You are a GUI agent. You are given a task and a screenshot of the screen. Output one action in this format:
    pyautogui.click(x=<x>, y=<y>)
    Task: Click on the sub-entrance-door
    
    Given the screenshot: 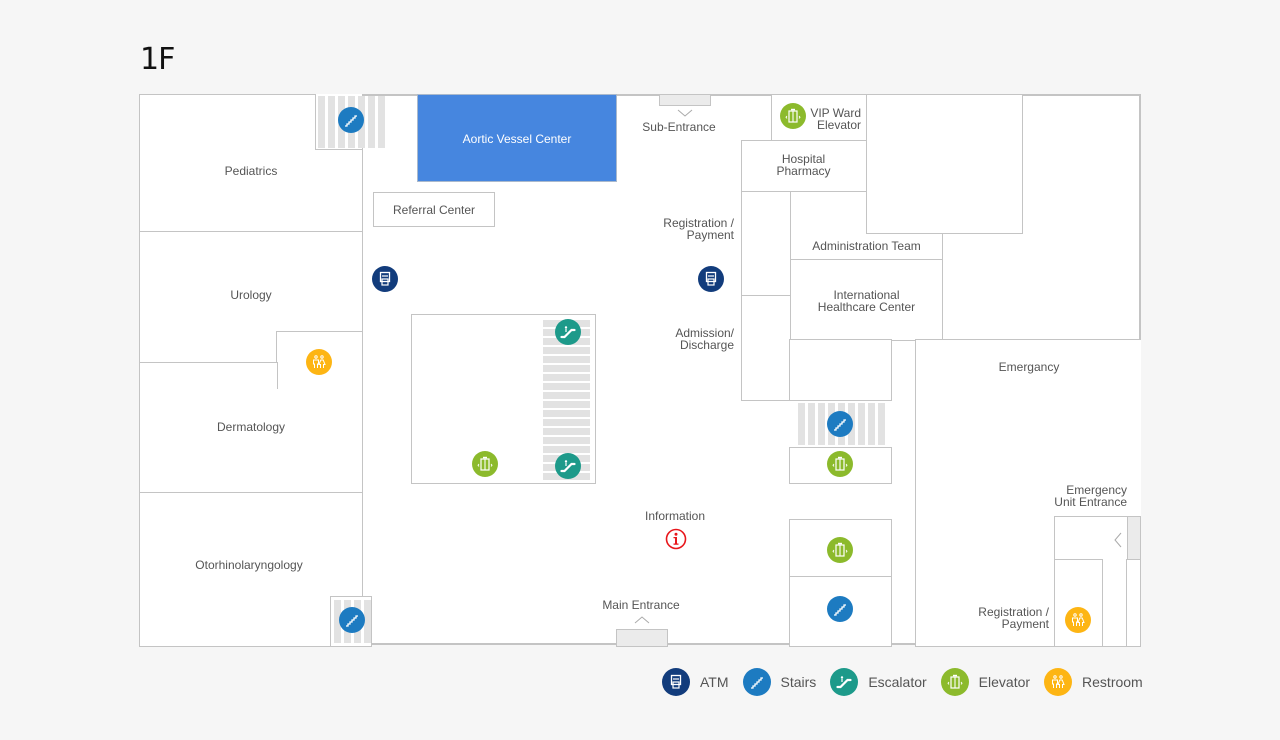 What is the action you would take?
    pyautogui.click(x=685, y=100)
    